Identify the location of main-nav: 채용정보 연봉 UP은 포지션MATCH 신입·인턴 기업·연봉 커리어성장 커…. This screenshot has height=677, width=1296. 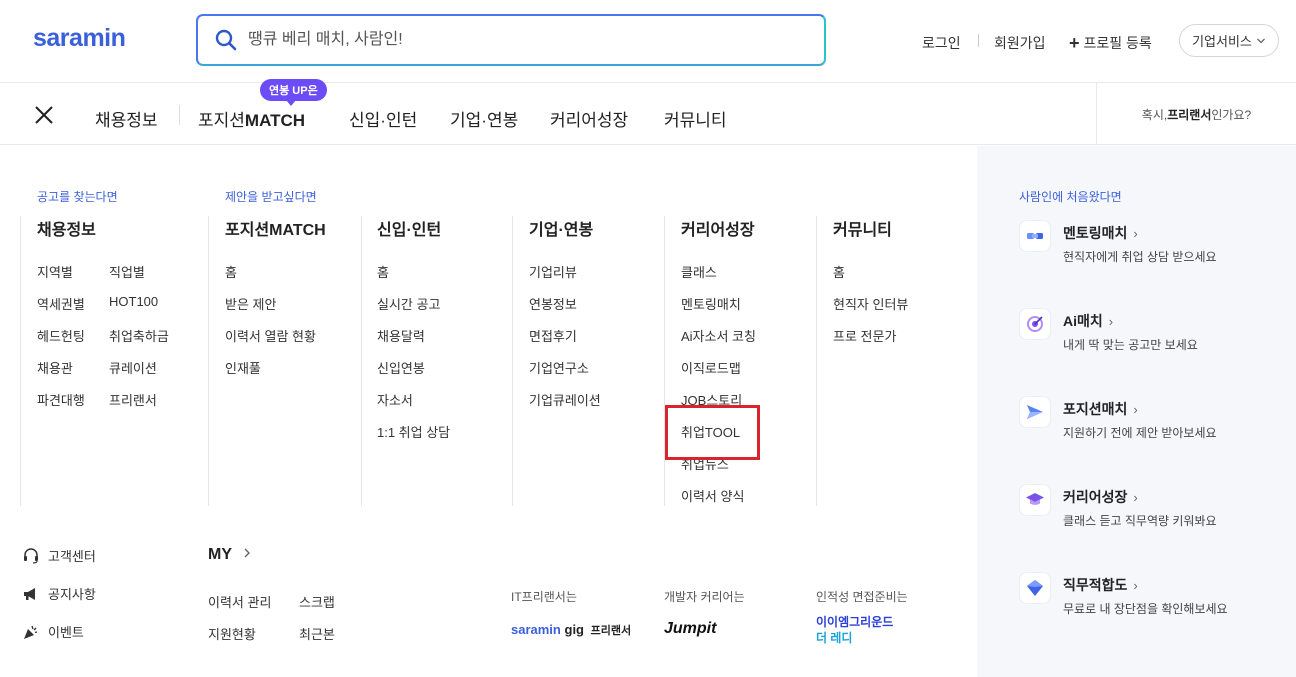
(648, 112).